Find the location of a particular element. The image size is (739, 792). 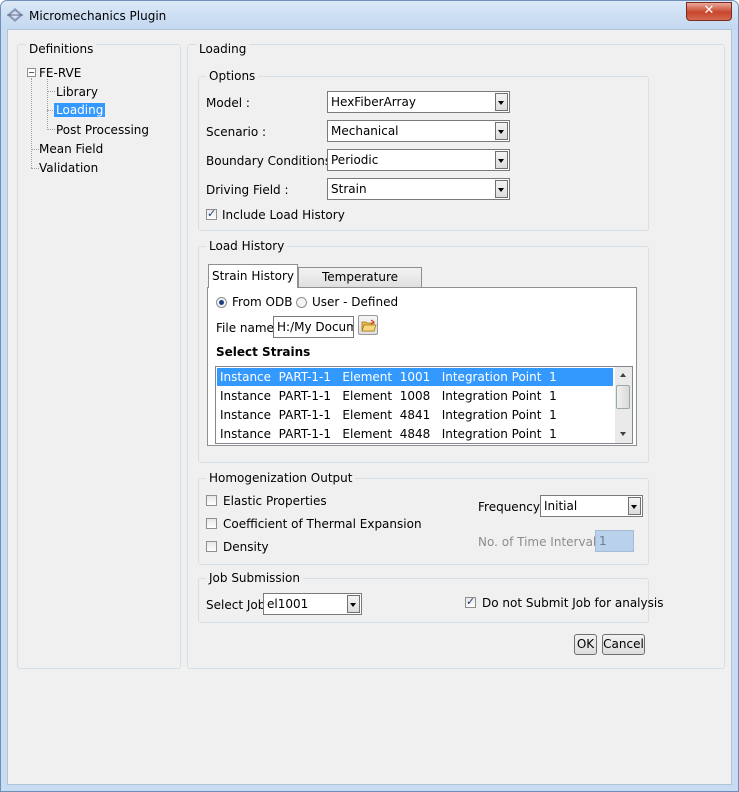

file-name-input: H:/My Docum is located at coordinates (313, 327).